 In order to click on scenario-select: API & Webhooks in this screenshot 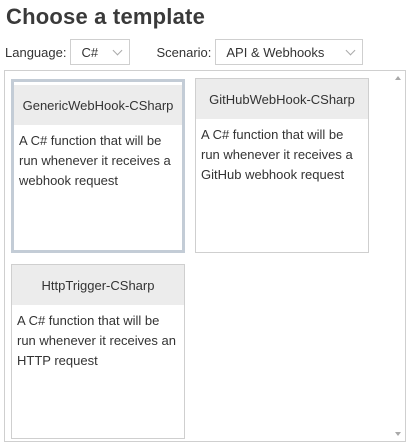, I will do `click(289, 52)`.